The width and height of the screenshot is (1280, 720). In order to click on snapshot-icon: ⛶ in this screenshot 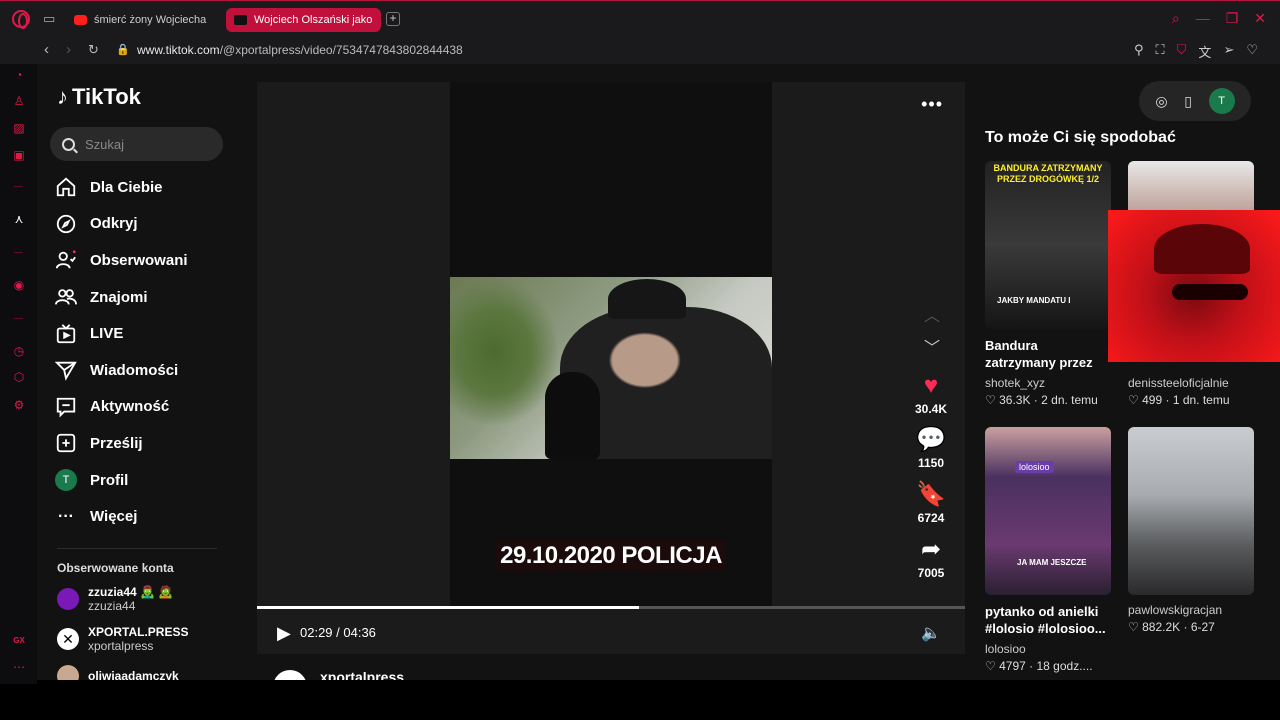, I will do `click(1160, 51)`.